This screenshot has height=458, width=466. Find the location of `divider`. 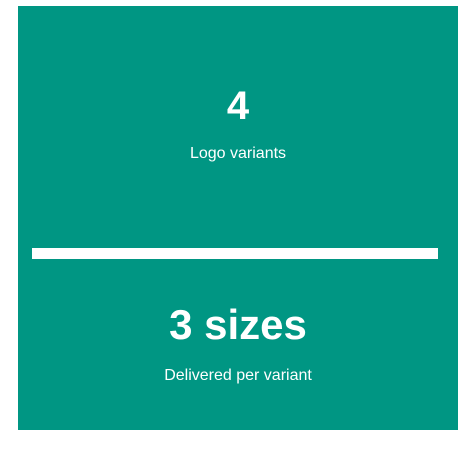

divider is located at coordinates (235, 253).